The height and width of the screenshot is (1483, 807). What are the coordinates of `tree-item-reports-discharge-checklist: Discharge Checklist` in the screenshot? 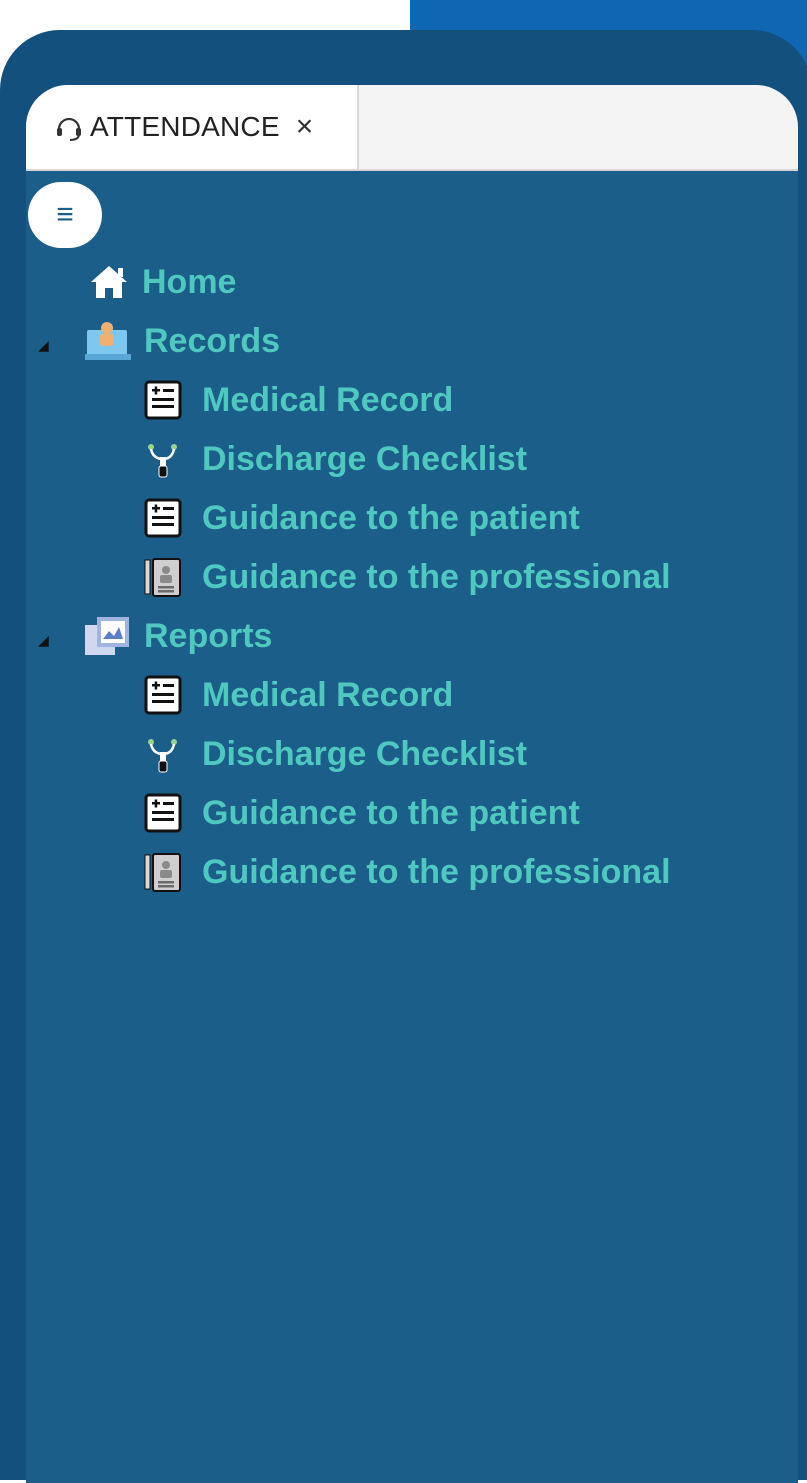 It's located at (335, 754).